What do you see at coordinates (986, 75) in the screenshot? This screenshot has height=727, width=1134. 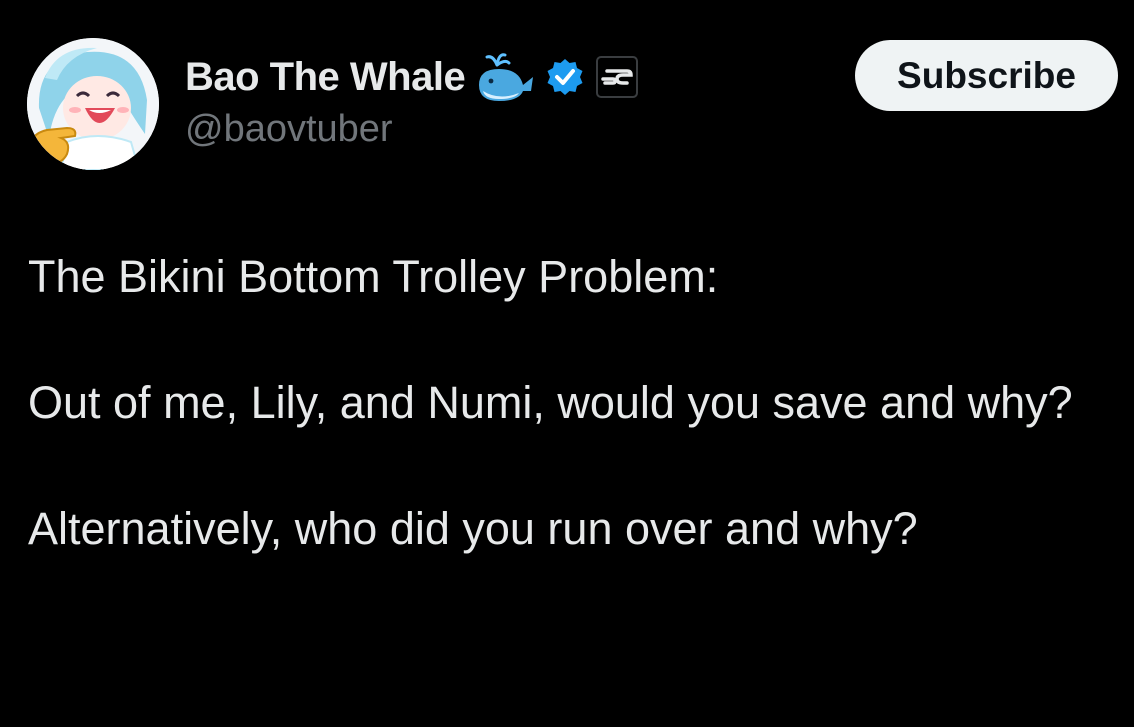 I see `subscribe-button: Subscribe` at bounding box center [986, 75].